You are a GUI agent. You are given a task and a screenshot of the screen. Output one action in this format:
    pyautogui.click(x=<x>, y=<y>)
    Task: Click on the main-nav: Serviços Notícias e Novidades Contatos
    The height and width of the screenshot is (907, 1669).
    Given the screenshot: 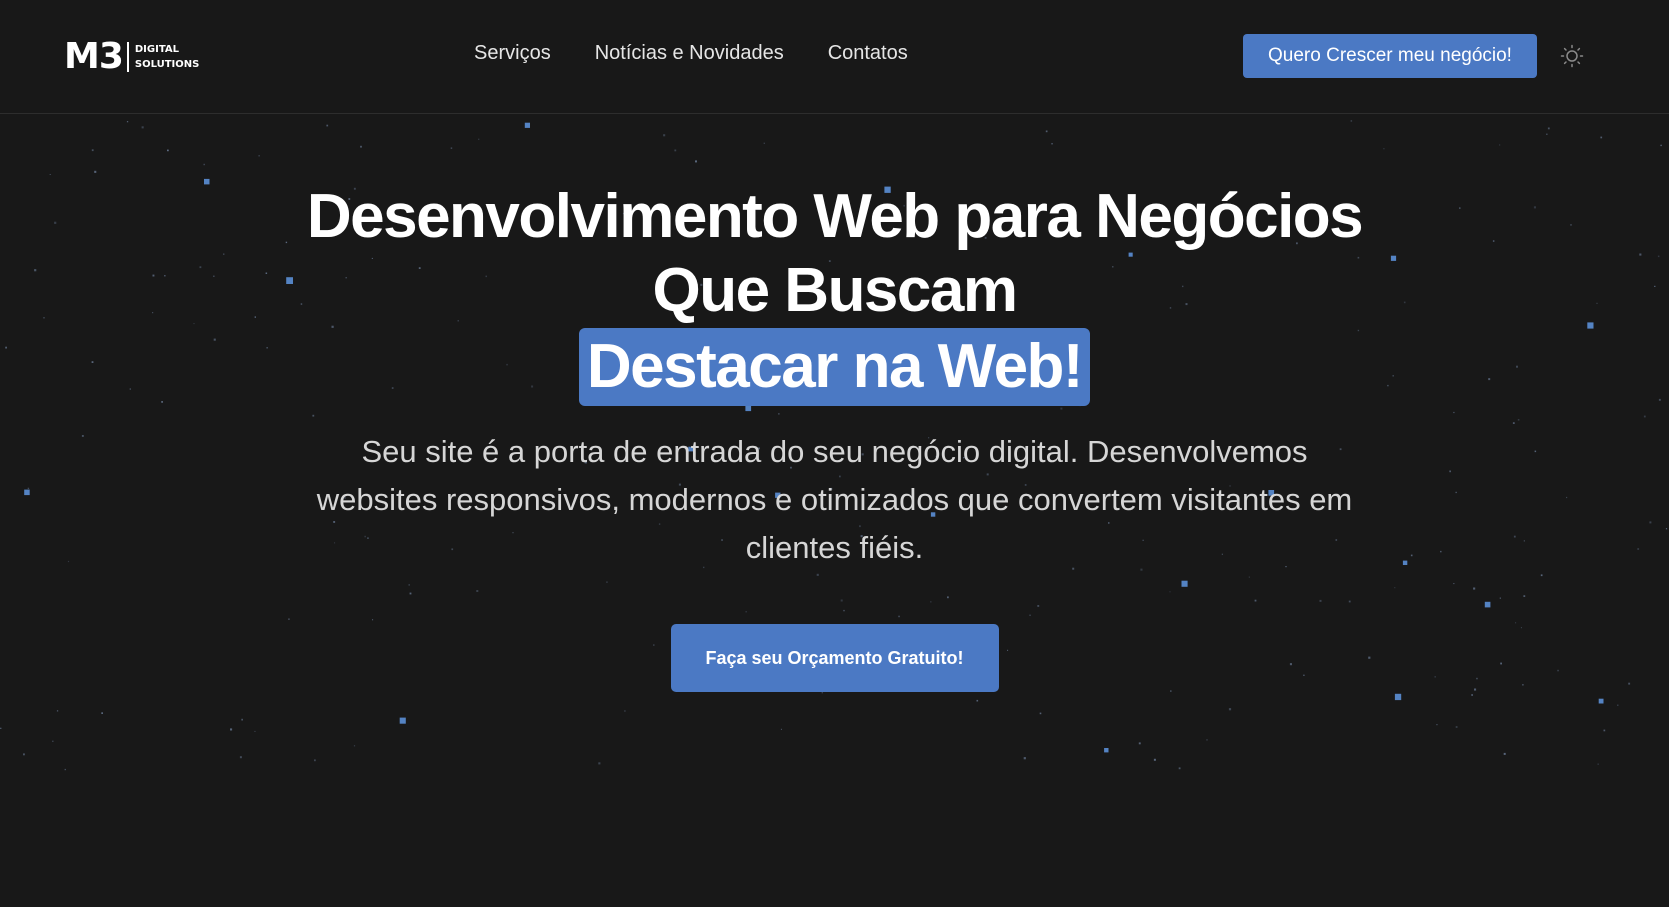 What is the action you would take?
    pyautogui.click(x=713, y=53)
    